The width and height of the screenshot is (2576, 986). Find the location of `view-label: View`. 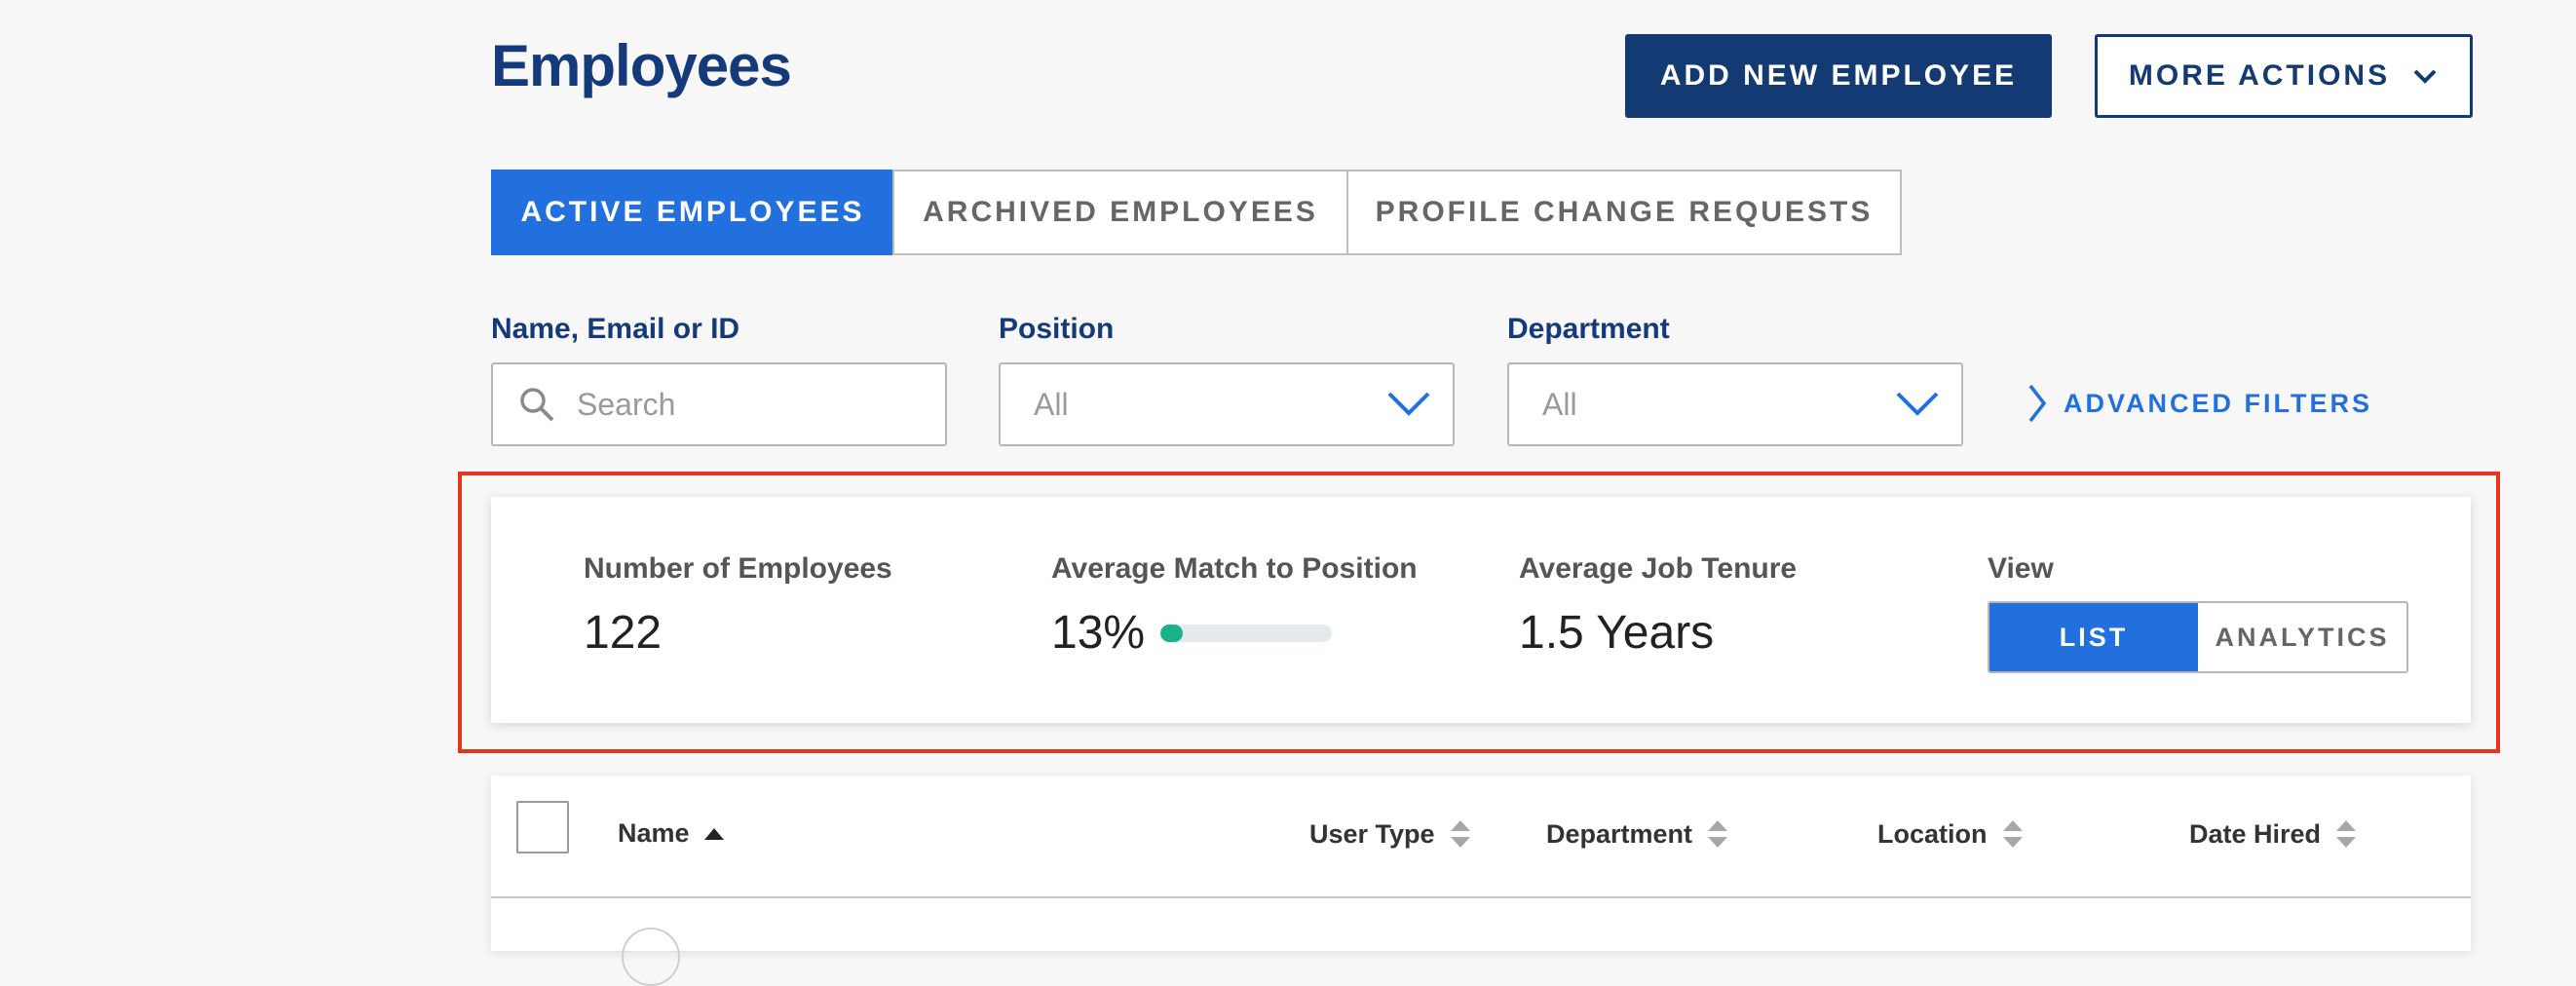

view-label: View is located at coordinates (2021, 569).